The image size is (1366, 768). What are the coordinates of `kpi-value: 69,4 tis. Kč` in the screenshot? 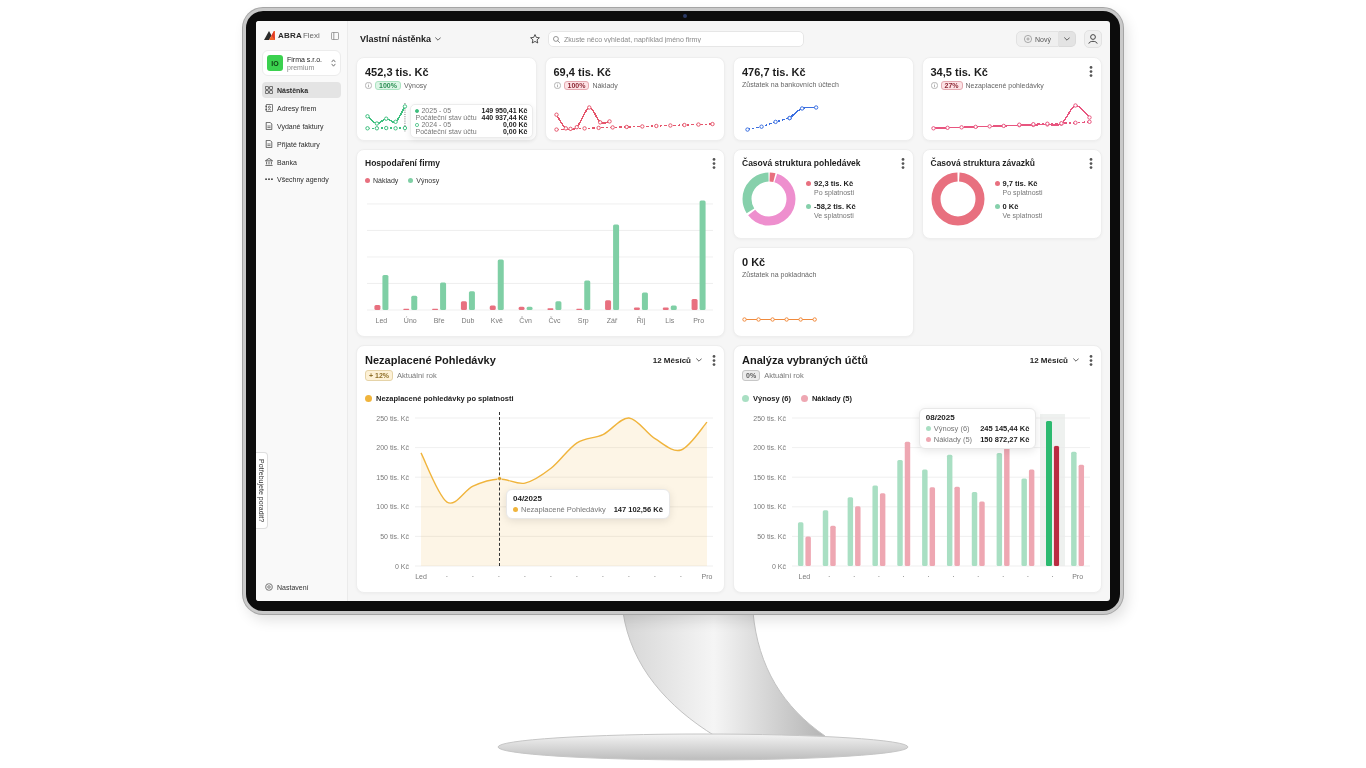 It's located at (582, 72).